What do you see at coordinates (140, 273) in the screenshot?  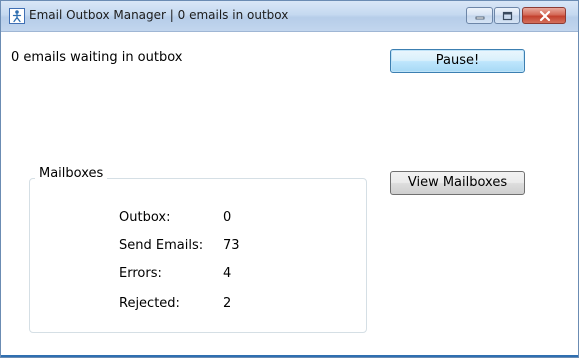 I see `errors-label: Errors:` at bounding box center [140, 273].